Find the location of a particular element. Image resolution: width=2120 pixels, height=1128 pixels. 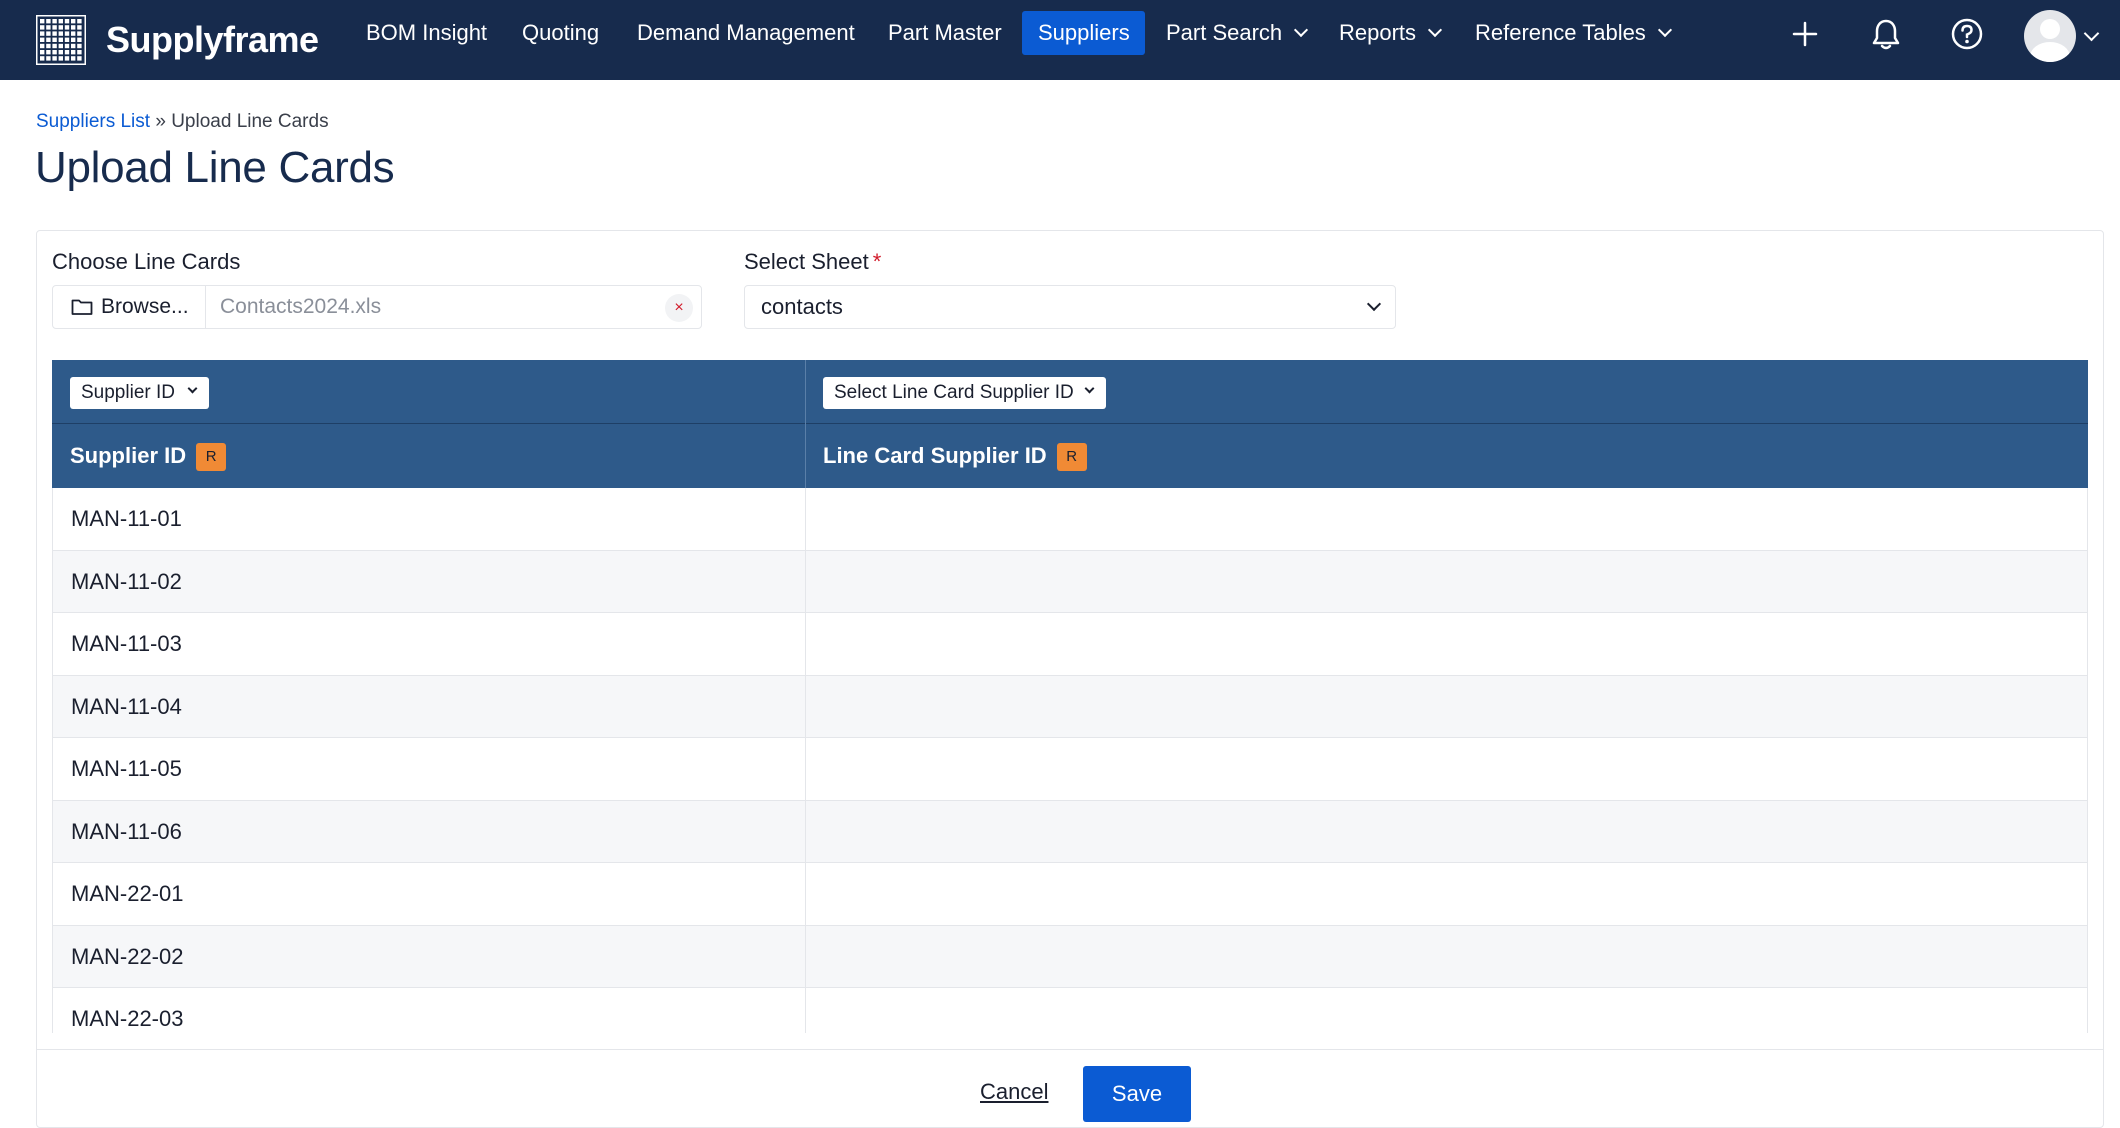

label-text: Select Sheet is located at coordinates (806, 261).